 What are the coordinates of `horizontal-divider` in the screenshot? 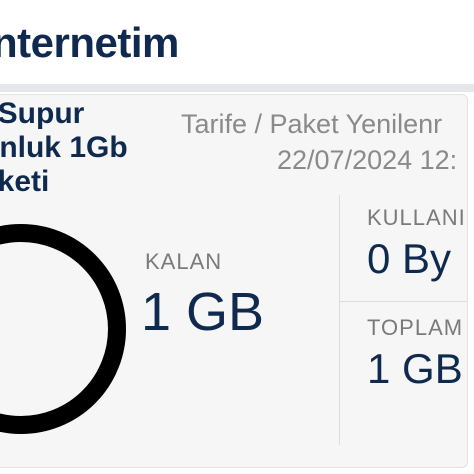 It's located at (403, 301).